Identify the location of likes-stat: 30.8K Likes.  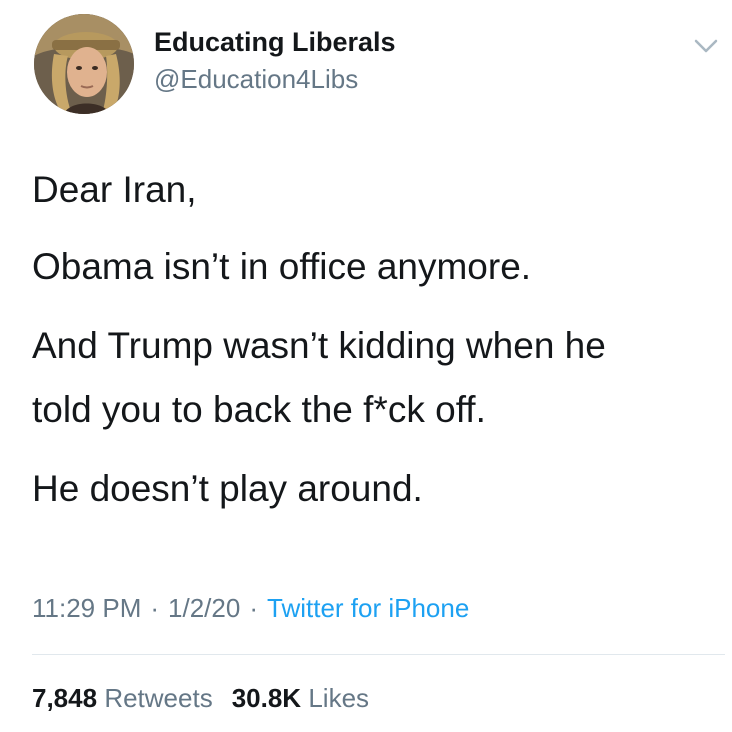
(300, 698).